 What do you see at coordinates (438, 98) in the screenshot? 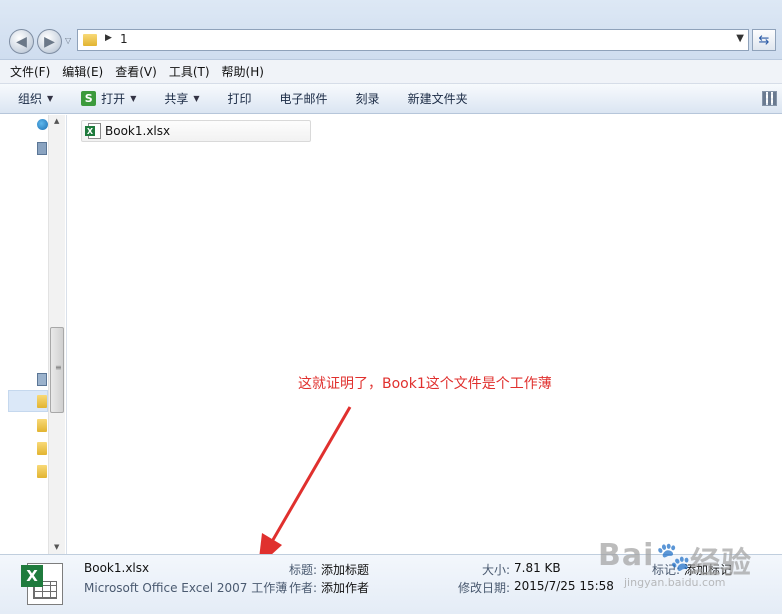
I see `new-folder-button: 新建文件夹` at bounding box center [438, 98].